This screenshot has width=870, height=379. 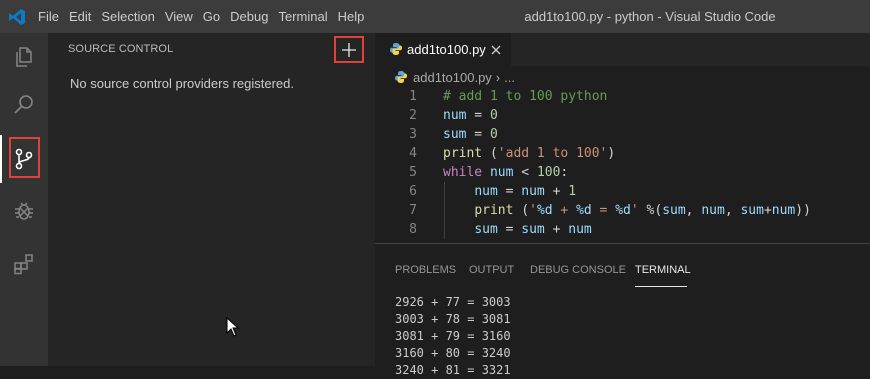 What do you see at coordinates (249, 16) in the screenshot?
I see `menu-debug: Debug` at bounding box center [249, 16].